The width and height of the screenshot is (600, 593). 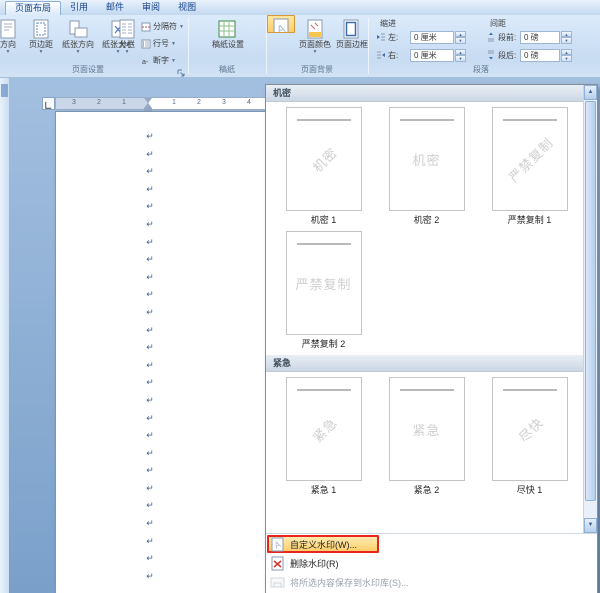 I want to click on watermark-button: A 水印 ▼, so click(x=281, y=24).